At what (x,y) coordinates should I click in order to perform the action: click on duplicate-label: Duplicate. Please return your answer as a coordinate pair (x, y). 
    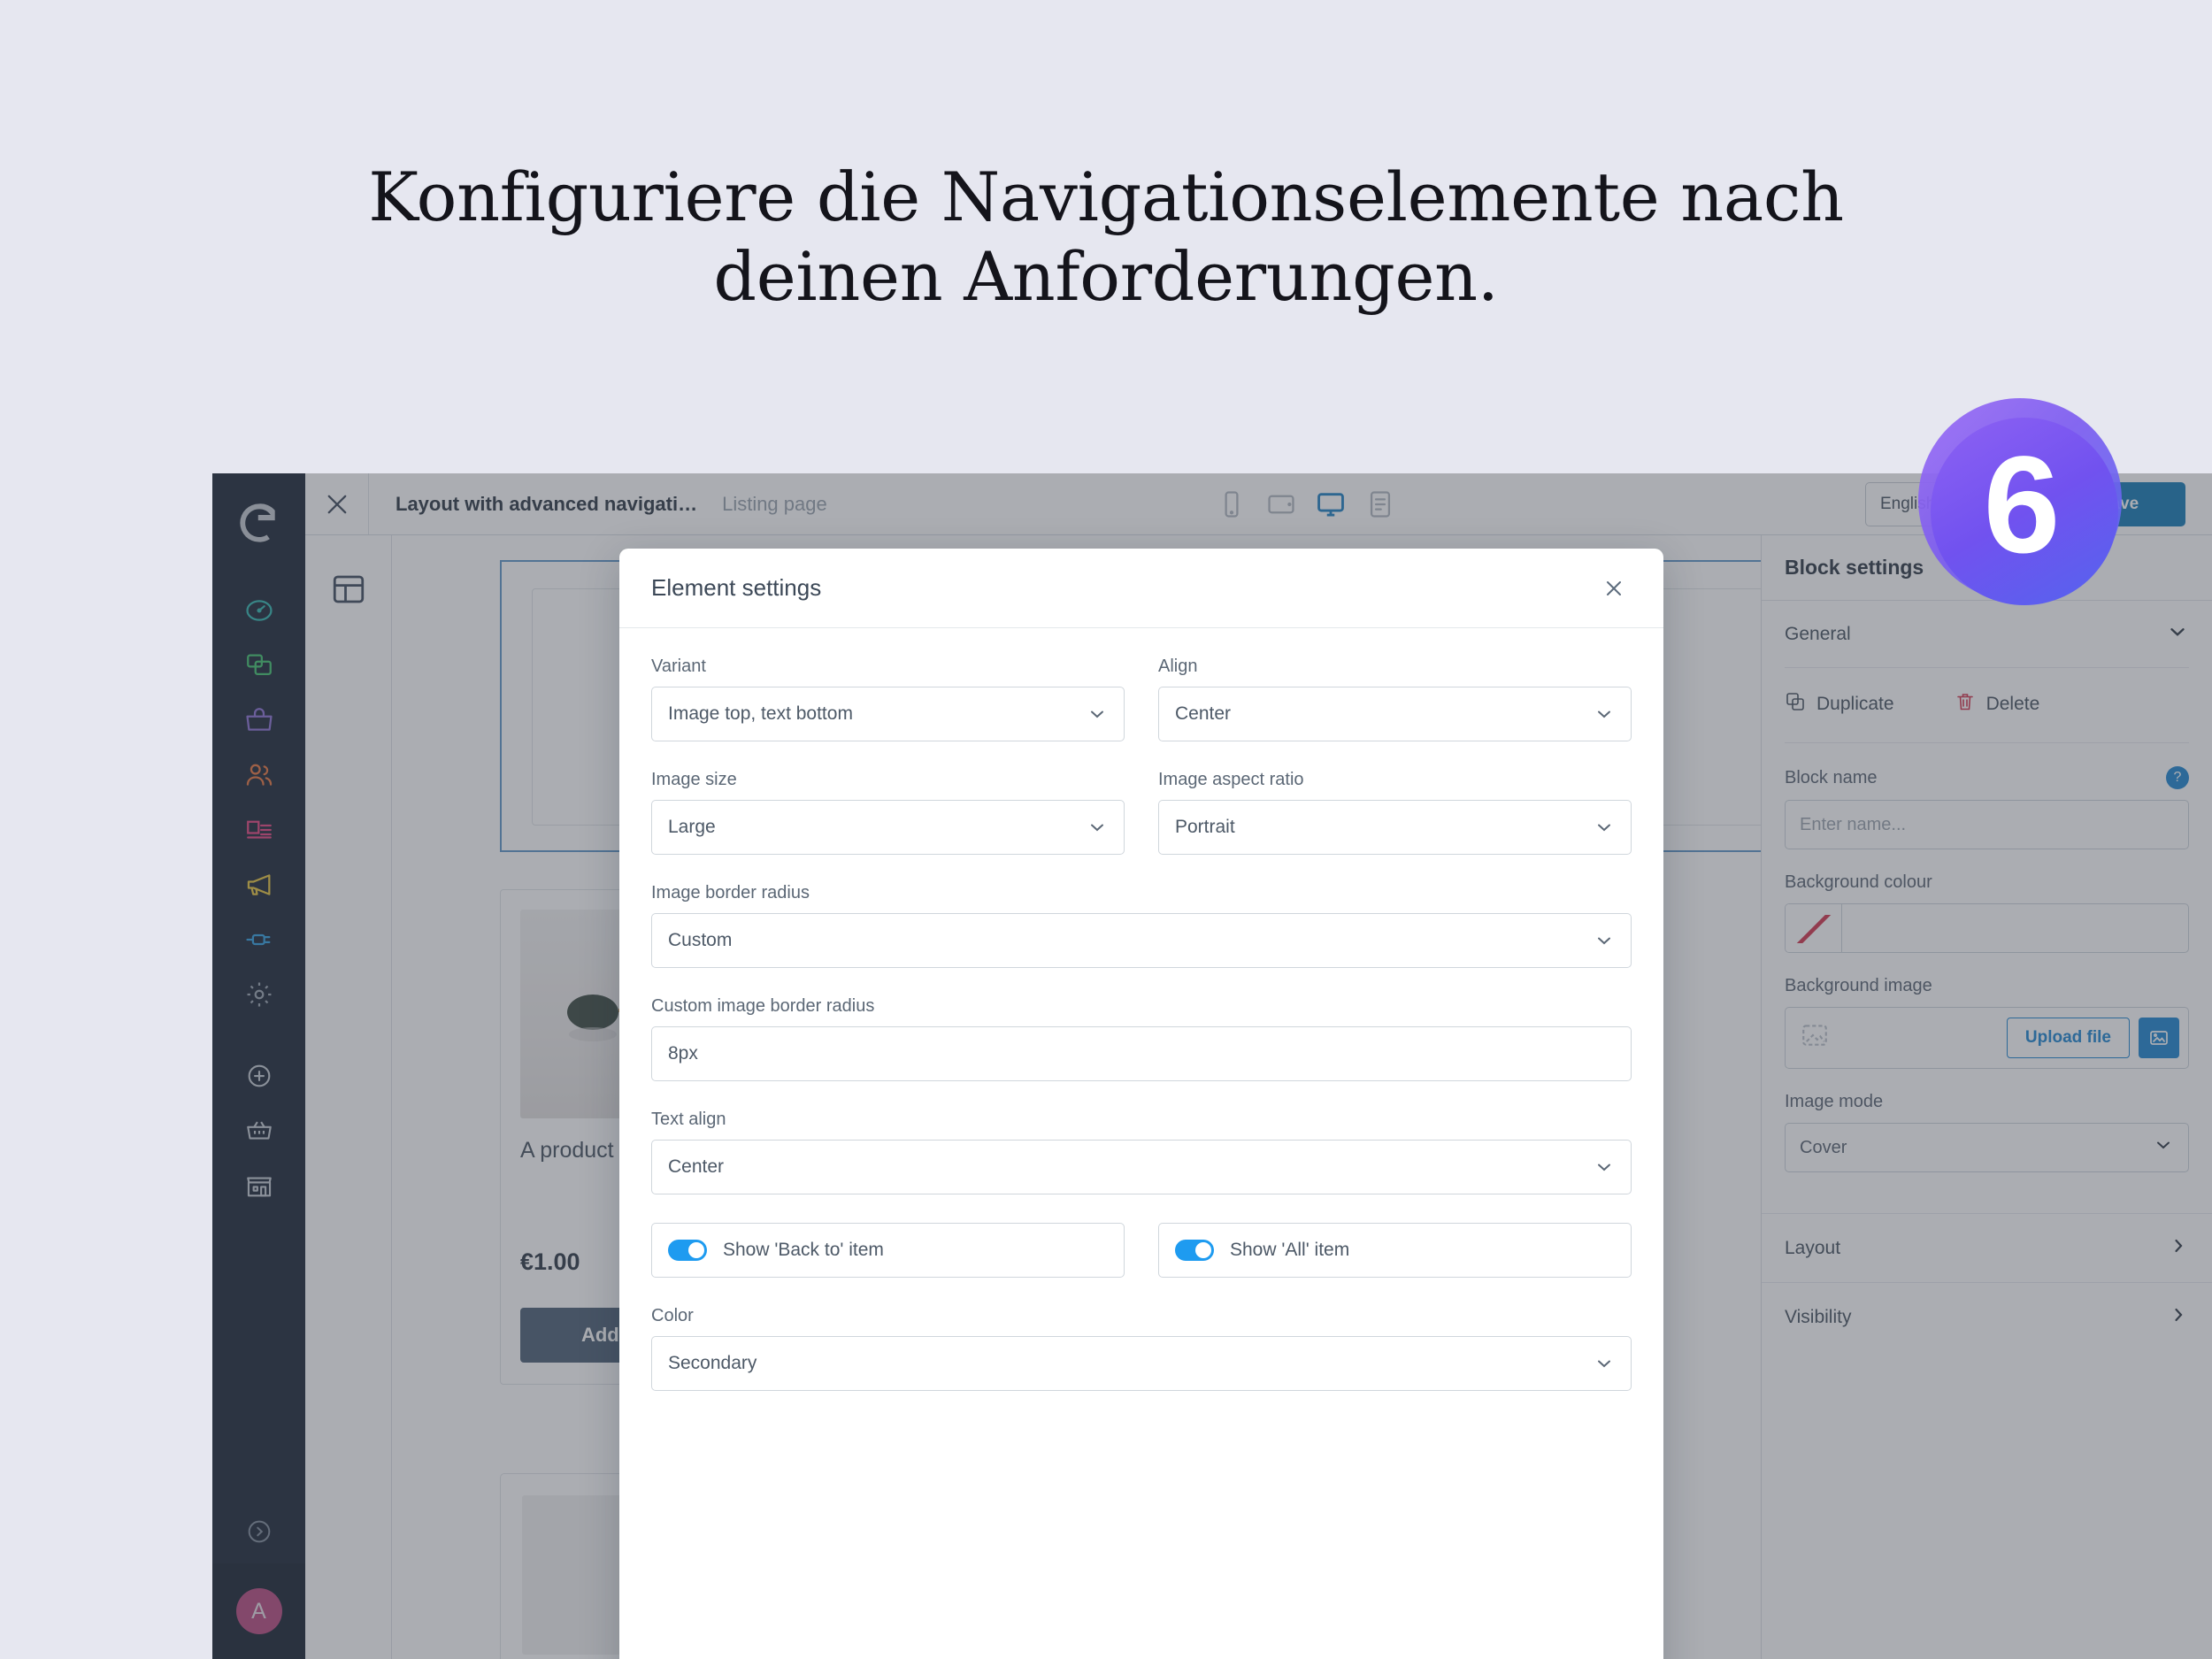
    Looking at the image, I should click on (1855, 704).